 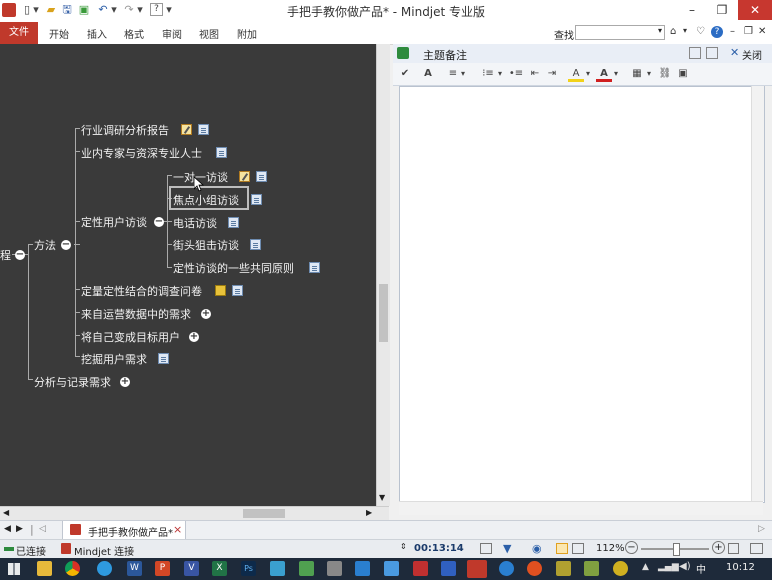 What do you see at coordinates (134, 568) in the screenshot?
I see `word-icon: W` at bounding box center [134, 568].